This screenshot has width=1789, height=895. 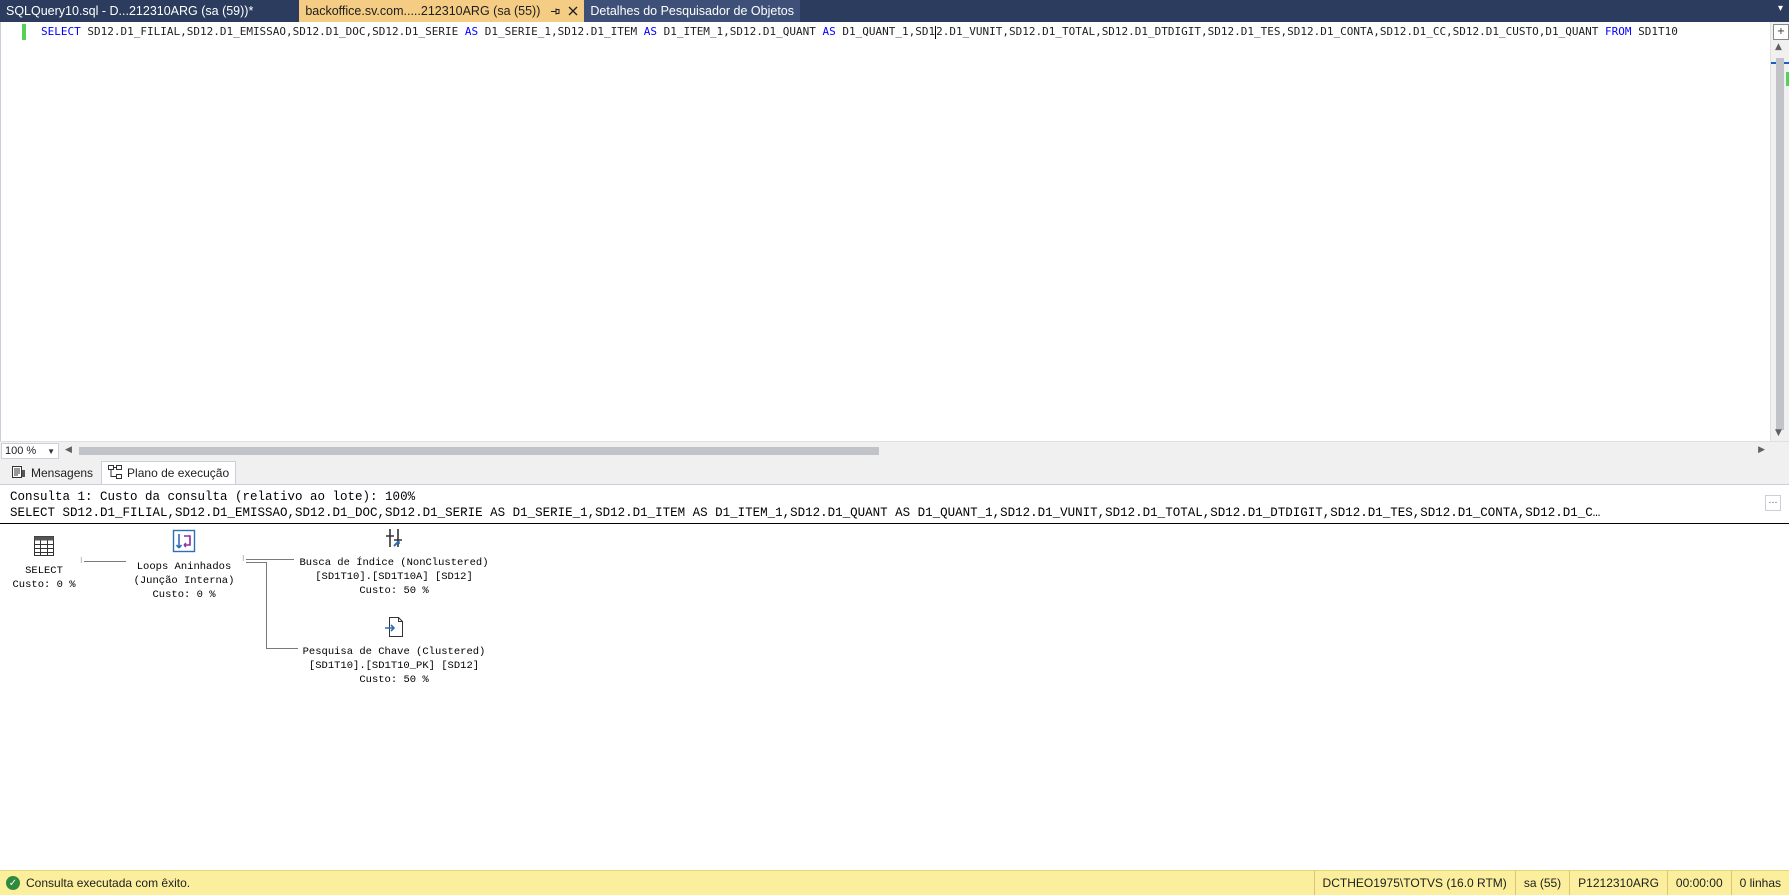 I want to click on editor-vertical-scrollbar: + ▲ ▼, so click(x=1779, y=232).